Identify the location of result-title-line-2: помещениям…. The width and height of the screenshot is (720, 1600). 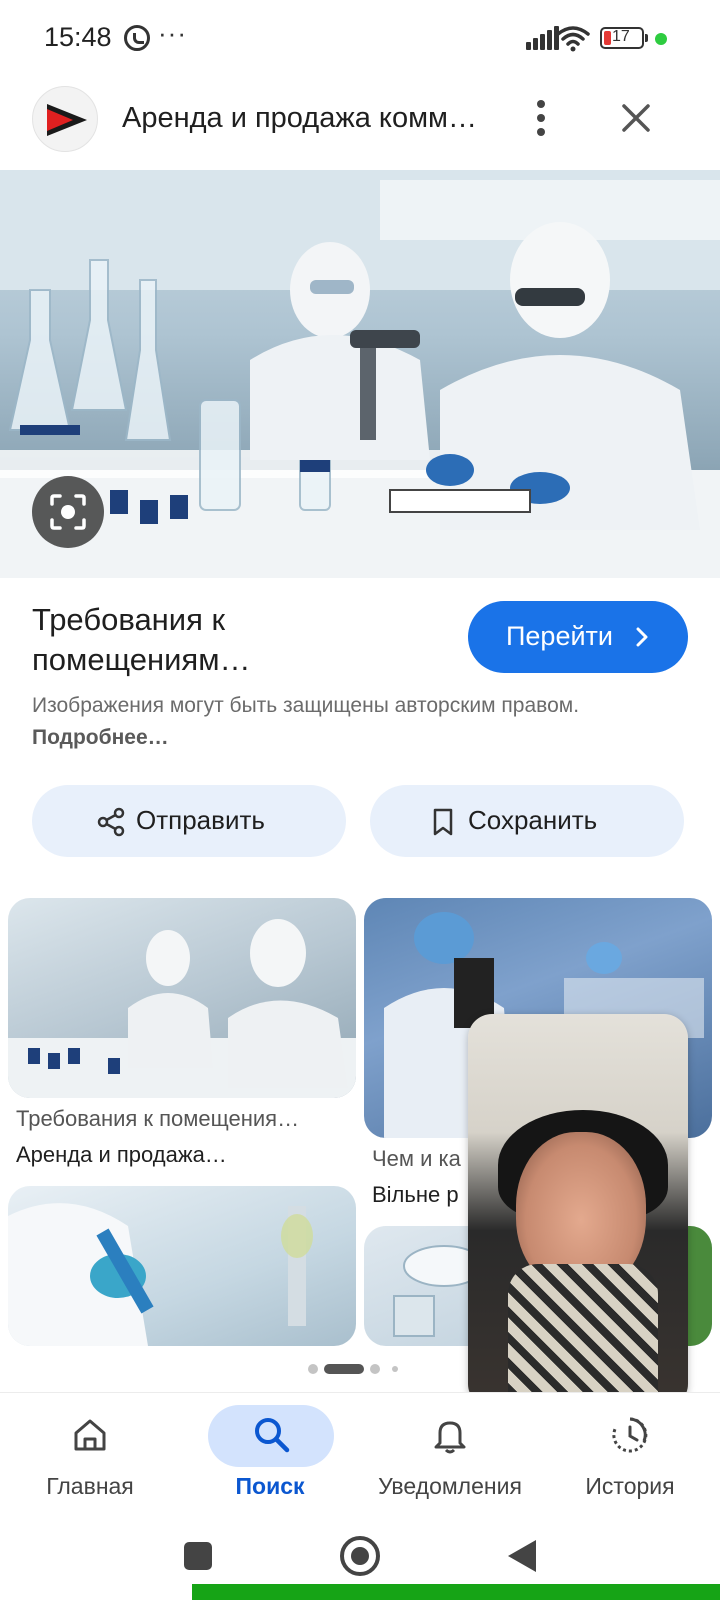
(141, 659).